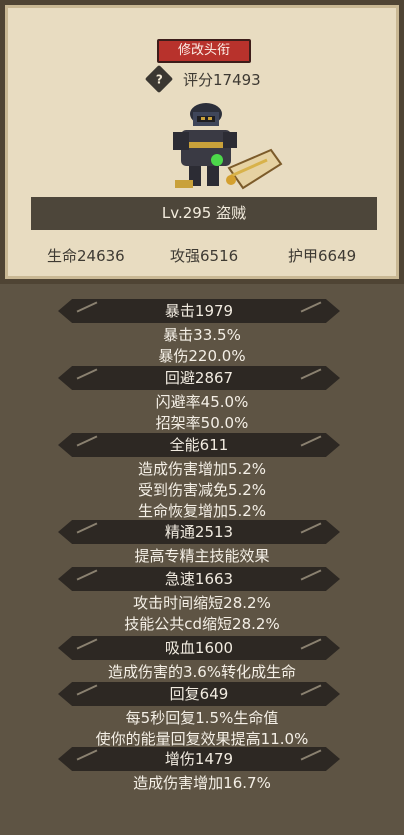 This screenshot has height=835, width=404. I want to click on attribute-detail: 每5秒回复1.5%生命值, so click(202, 718).